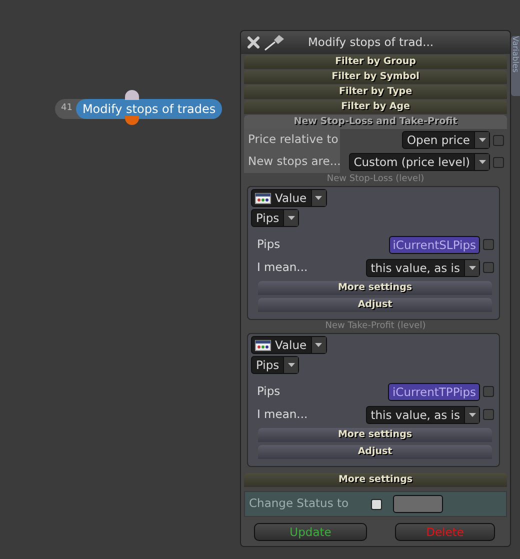  I want to click on section-header: Filter by Age, so click(375, 107).